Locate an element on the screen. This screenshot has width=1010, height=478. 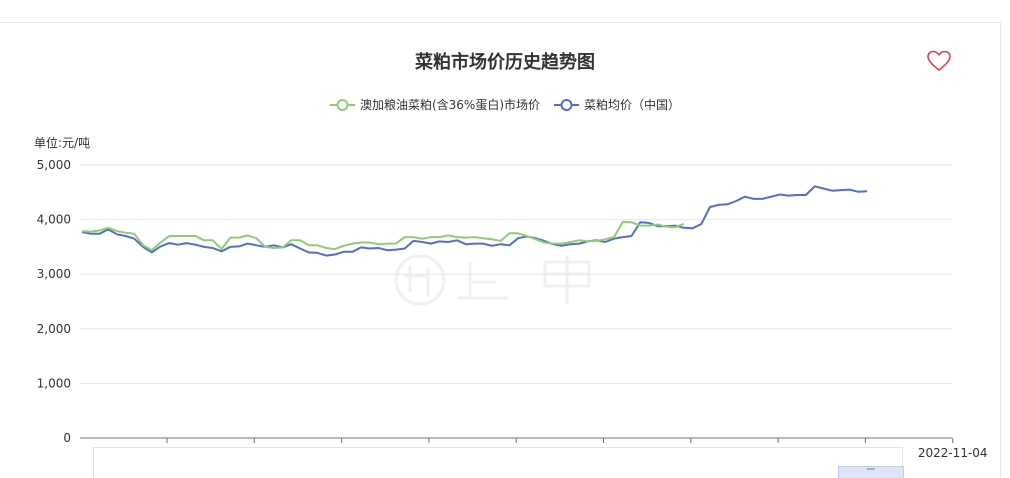
y-tick-label: 0 is located at coordinates (67, 438).